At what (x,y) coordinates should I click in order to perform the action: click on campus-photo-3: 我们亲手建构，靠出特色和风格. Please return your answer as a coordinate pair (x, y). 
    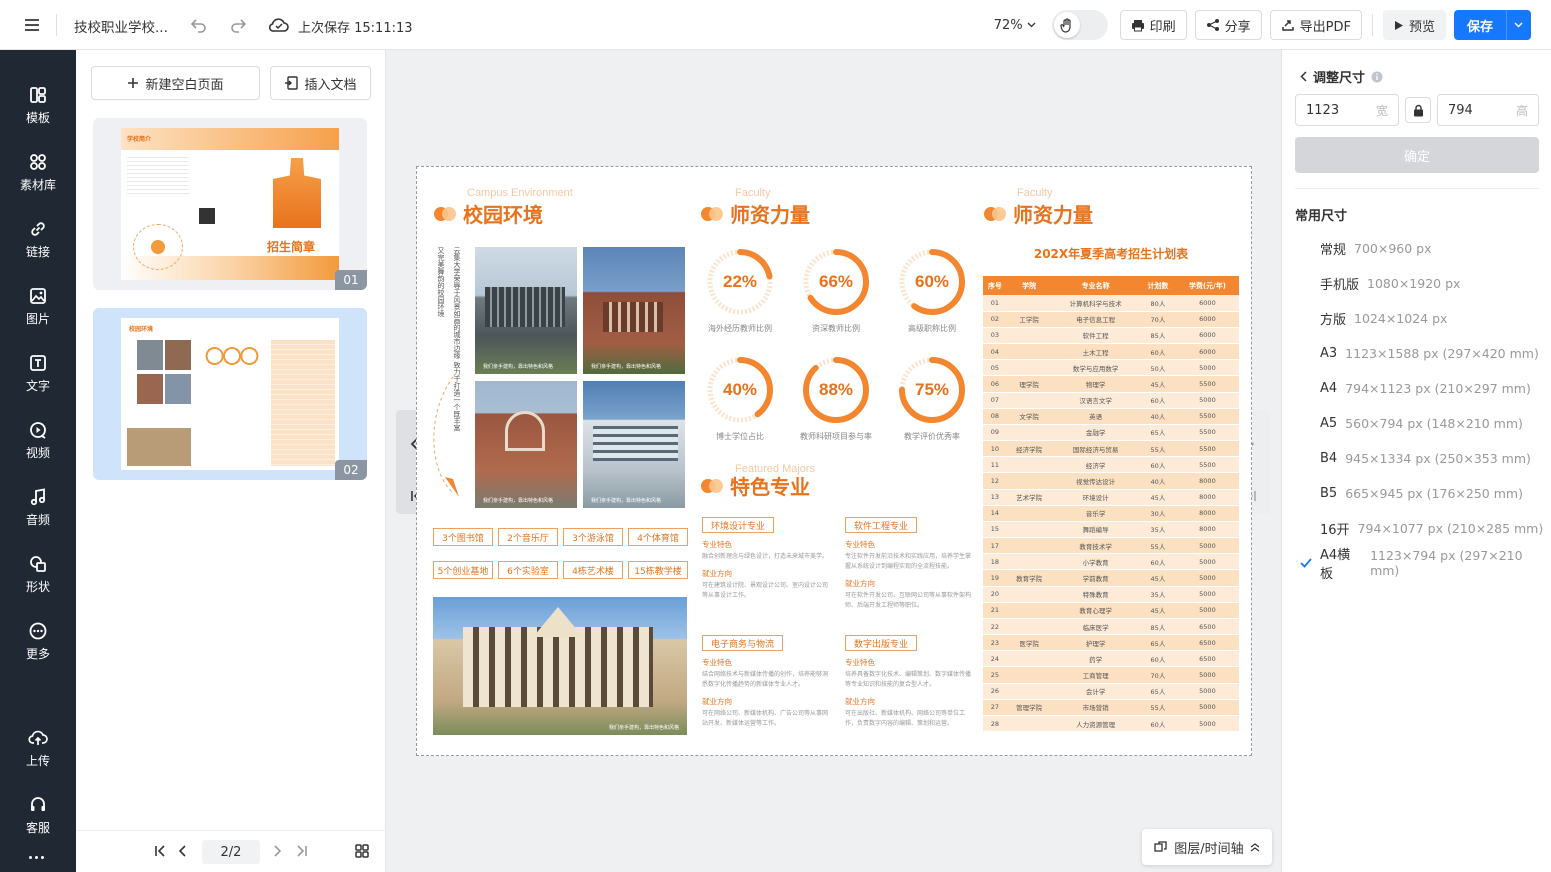
    Looking at the image, I should click on (526, 444).